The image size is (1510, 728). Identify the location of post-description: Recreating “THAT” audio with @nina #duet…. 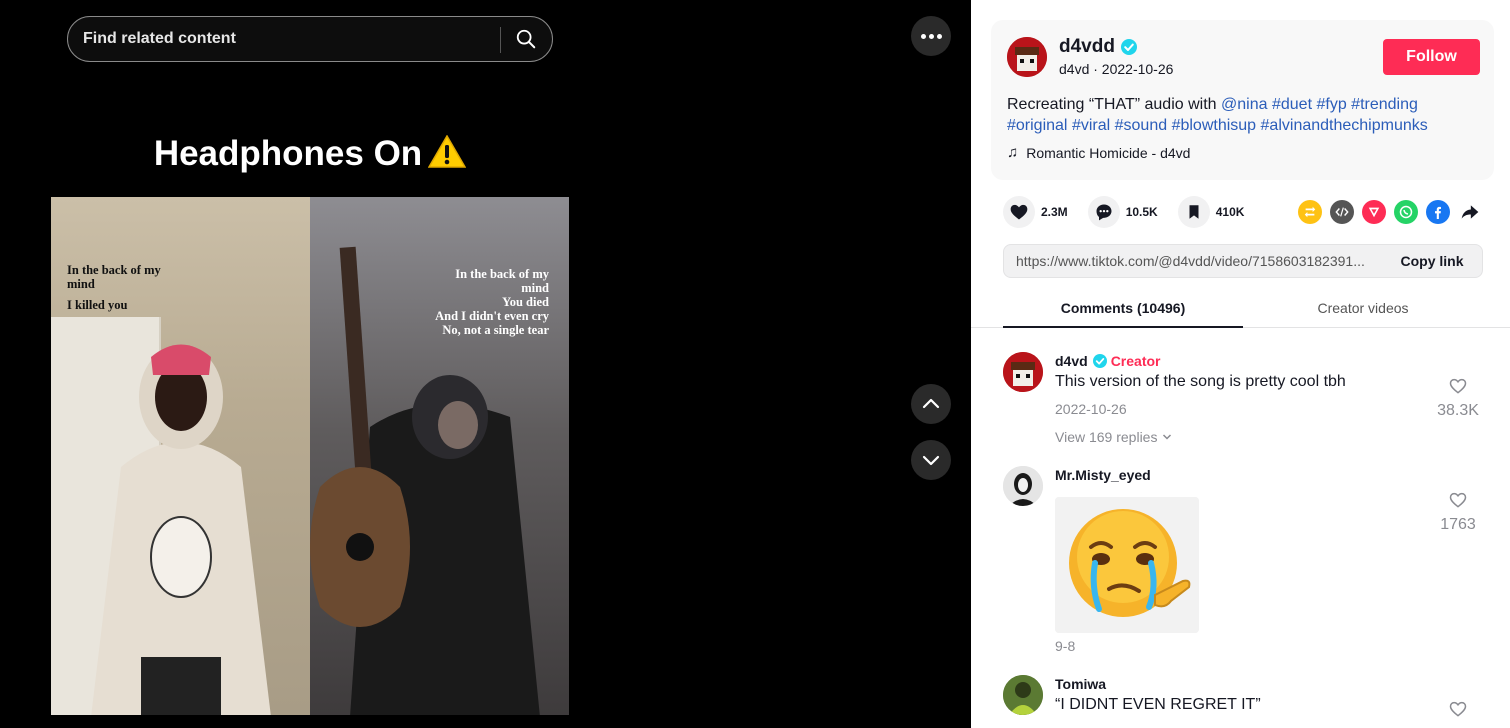
(1242, 115).